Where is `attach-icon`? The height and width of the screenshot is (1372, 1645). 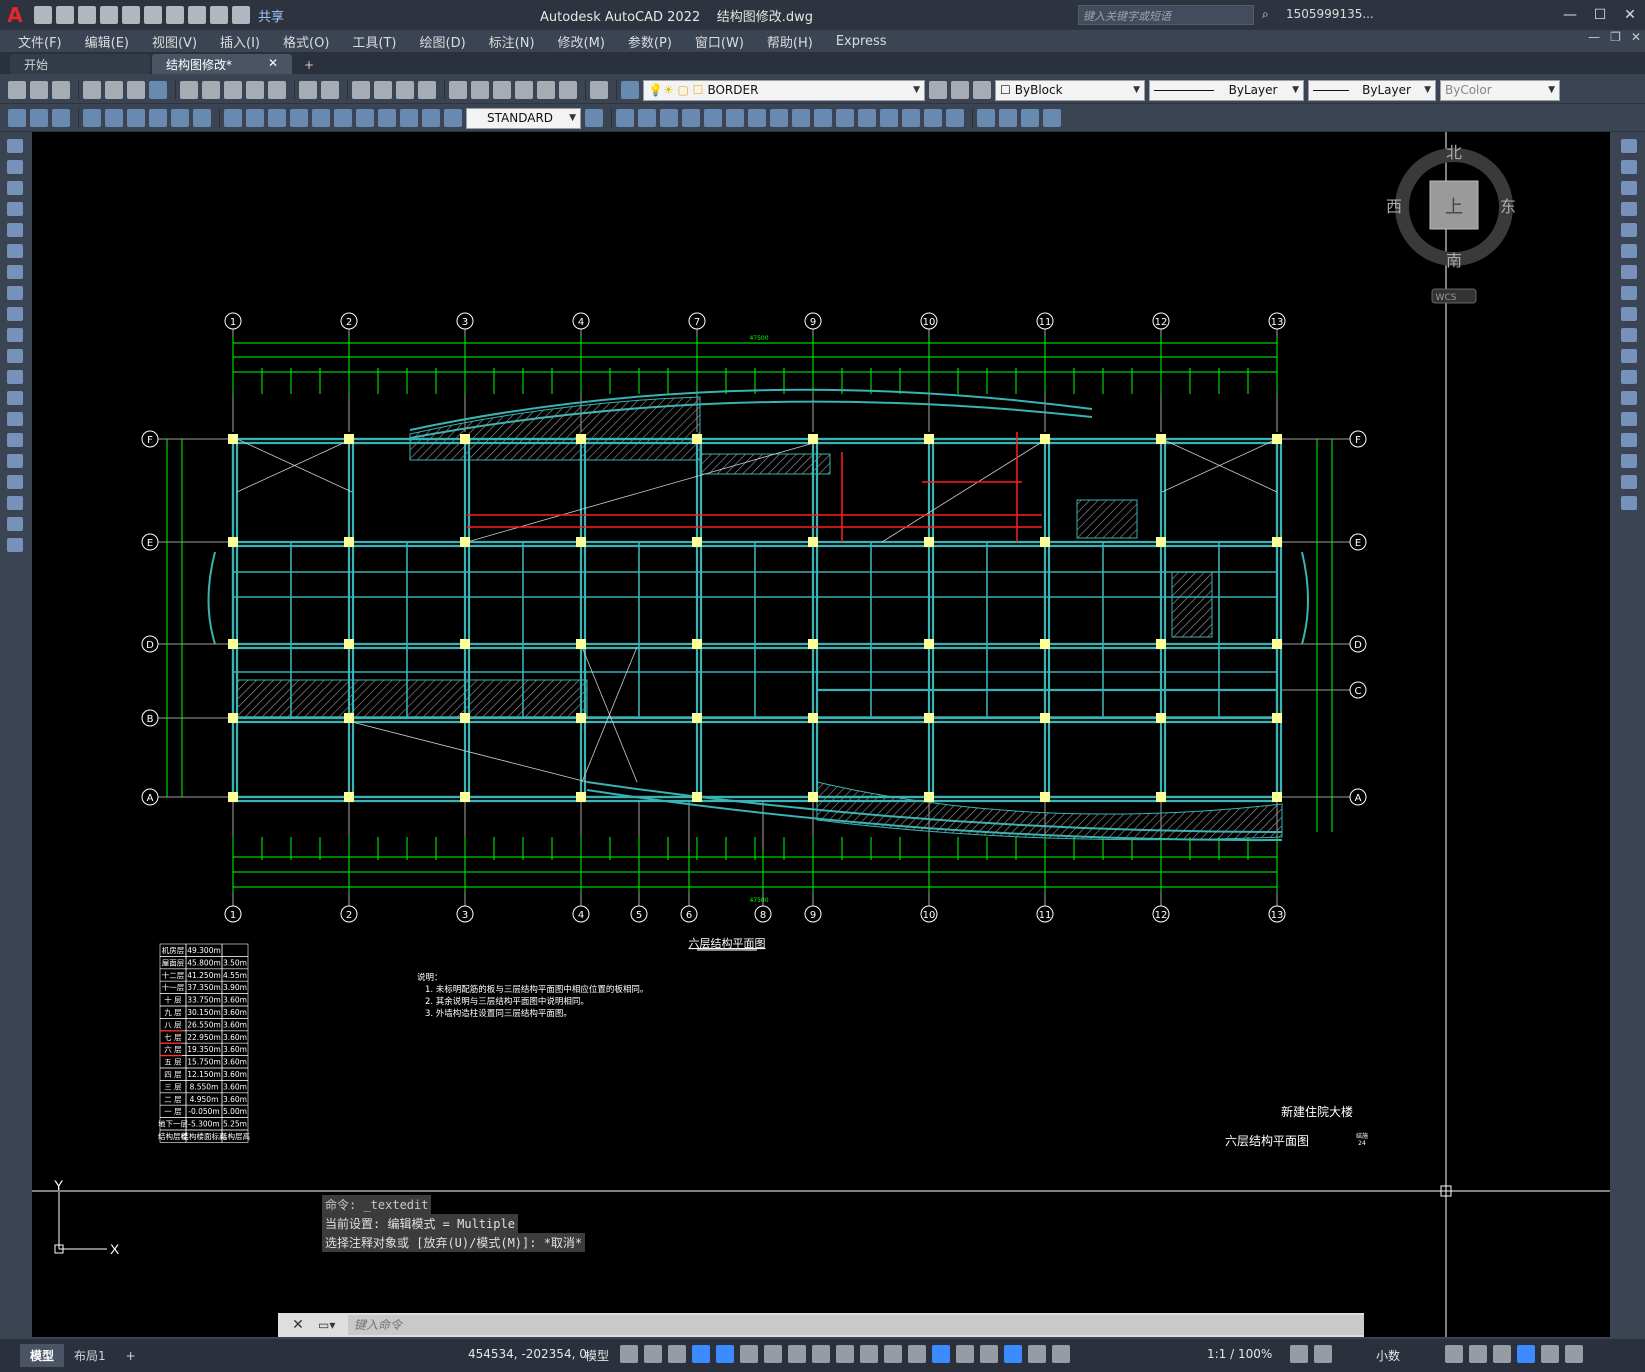 attach-icon is located at coordinates (1030, 118).